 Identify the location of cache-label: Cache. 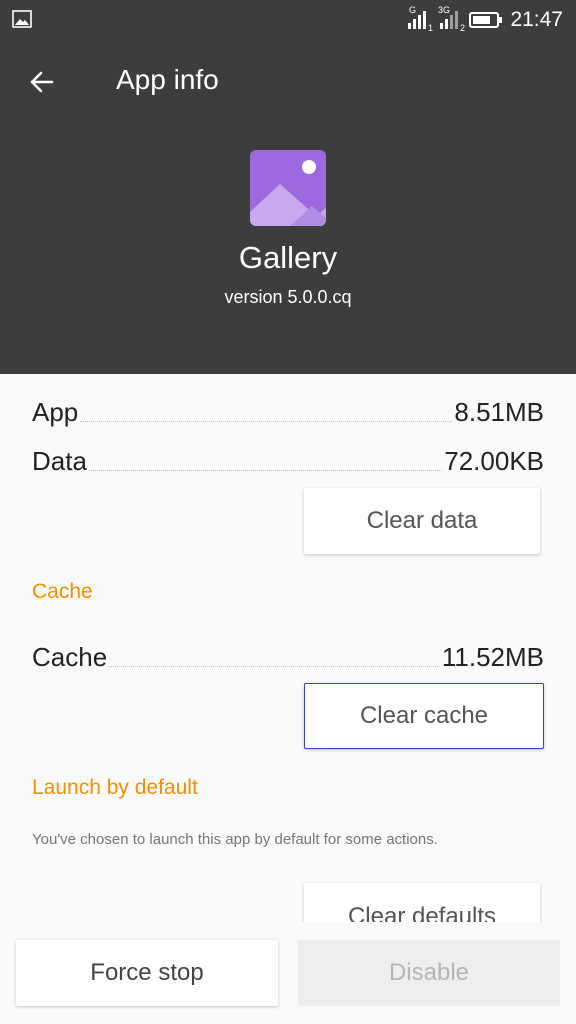
(70, 657).